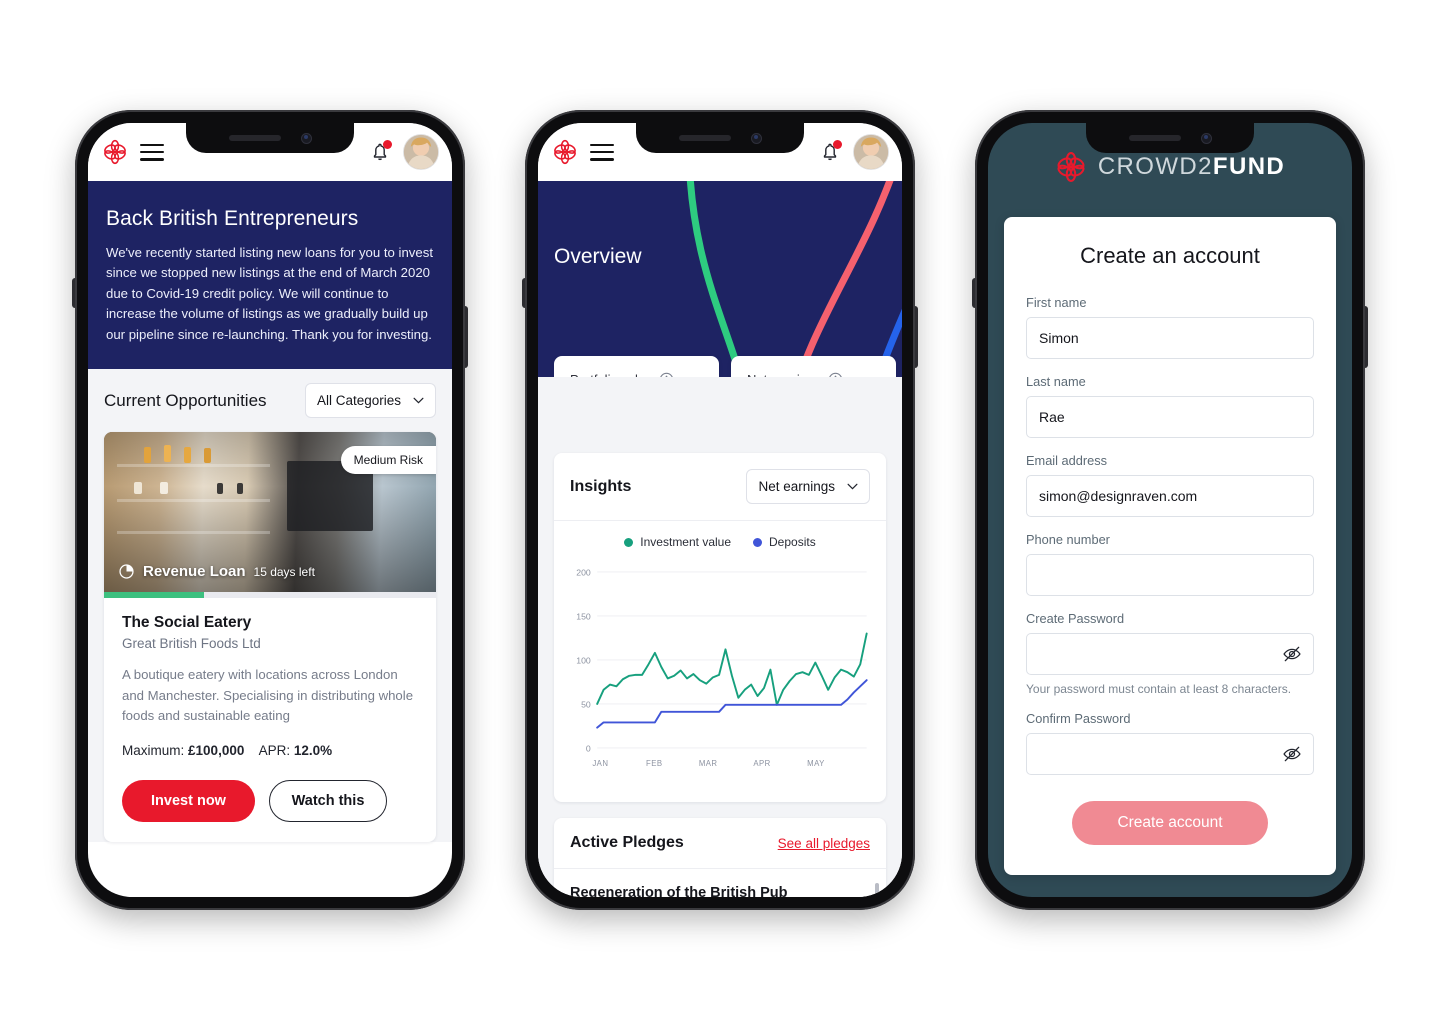 This screenshot has height=1024, width=1440. What do you see at coordinates (1067, 460) in the screenshot?
I see `field-label: Email address` at bounding box center [1067, 460].